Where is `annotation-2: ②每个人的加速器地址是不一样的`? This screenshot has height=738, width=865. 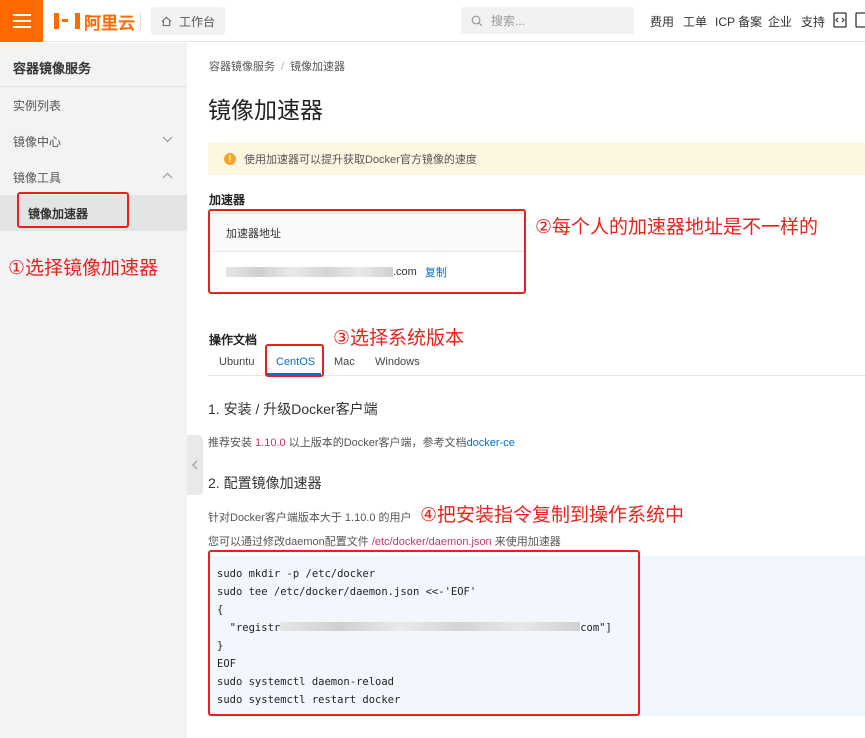
annotation-2: ②每个人的加速器地址是不一样的 is located at coordinates (677, 227).